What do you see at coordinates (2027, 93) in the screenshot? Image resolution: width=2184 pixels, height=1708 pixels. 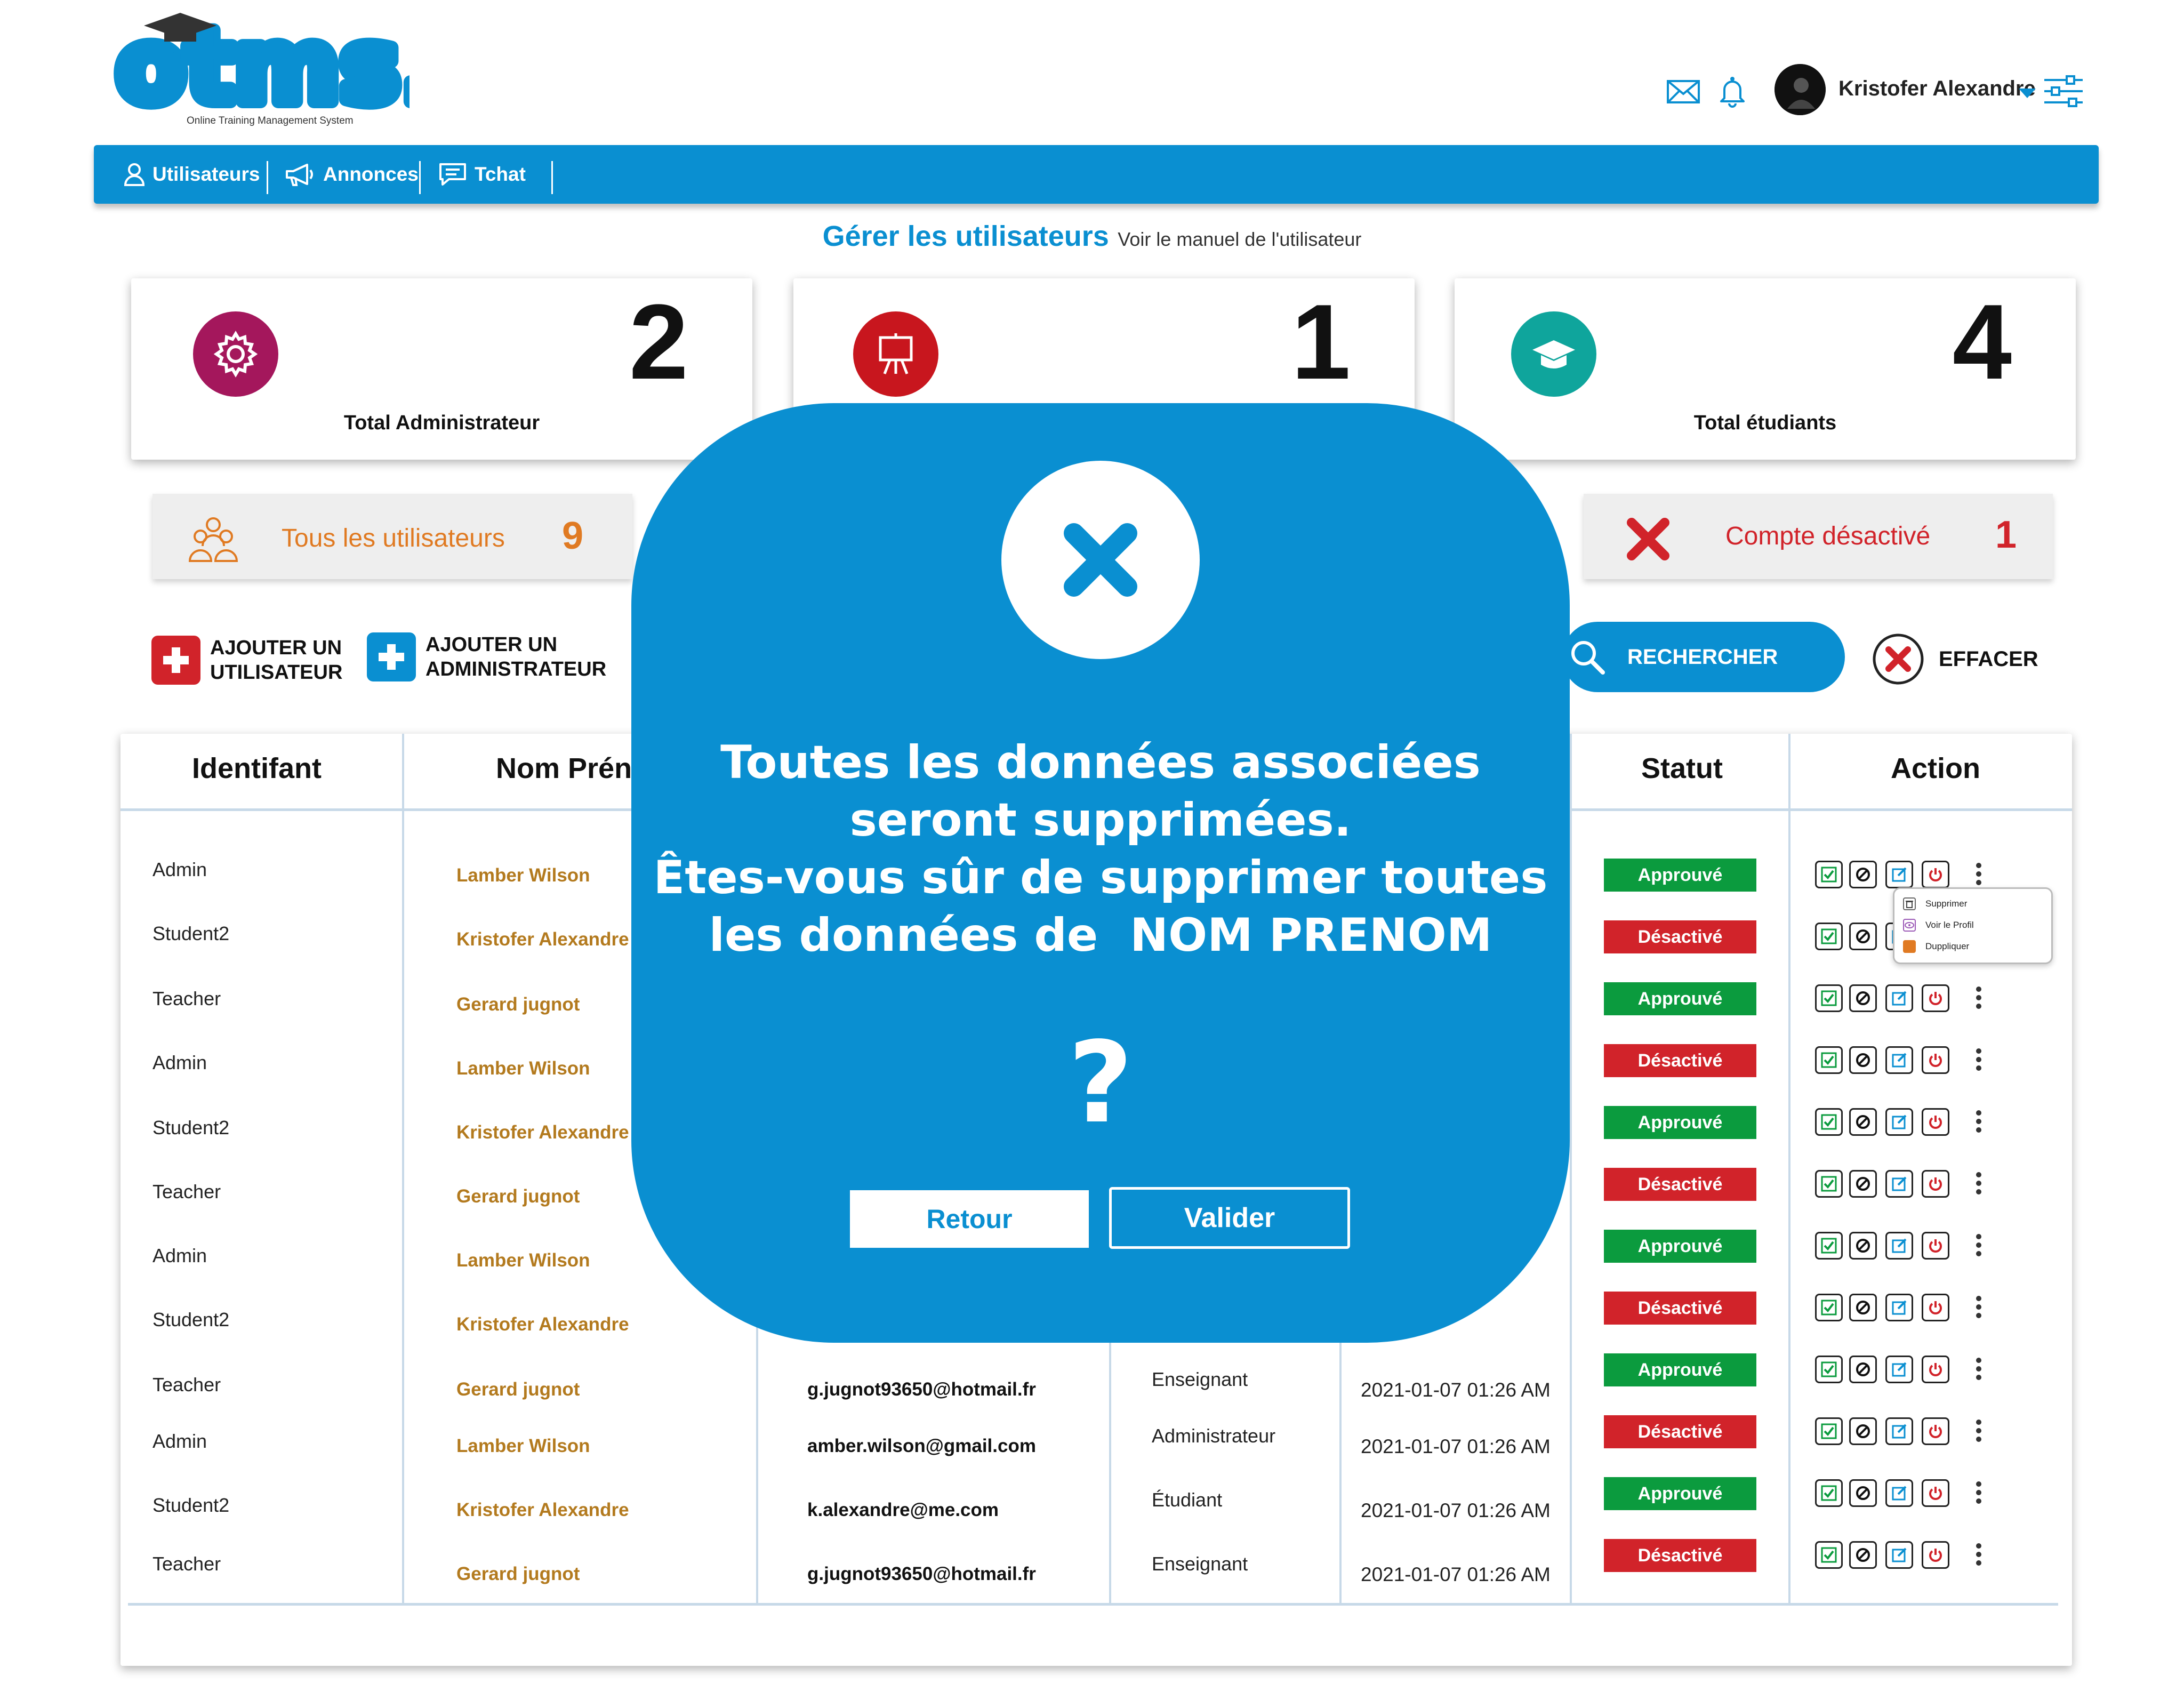 I see `chevron-down-icon` at bounding box center [2027, 93].